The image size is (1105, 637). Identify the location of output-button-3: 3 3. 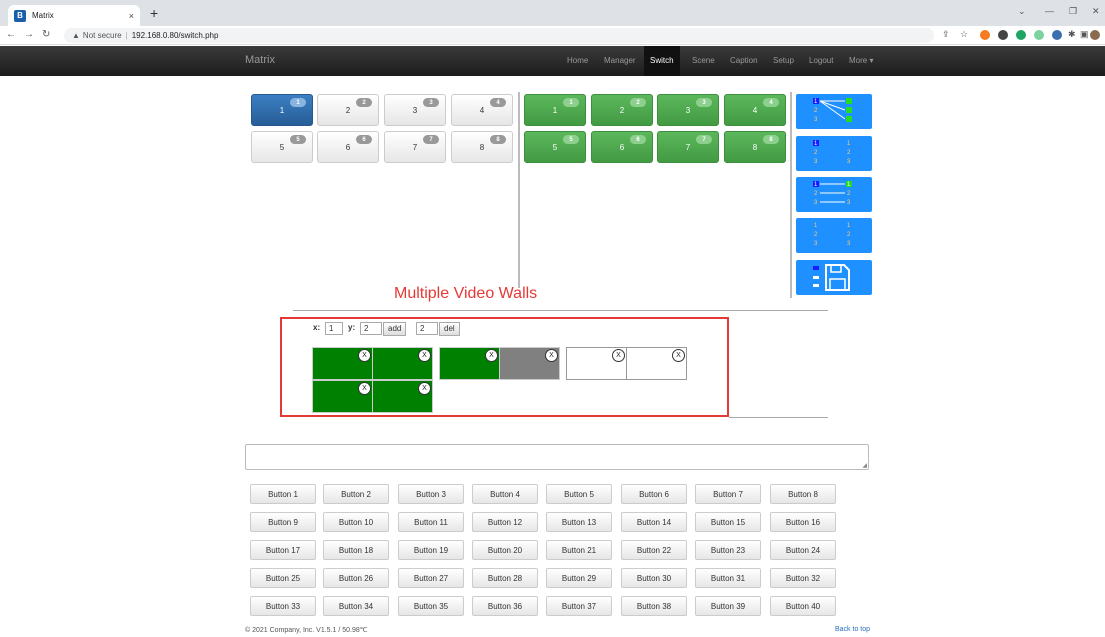
(688, 110).